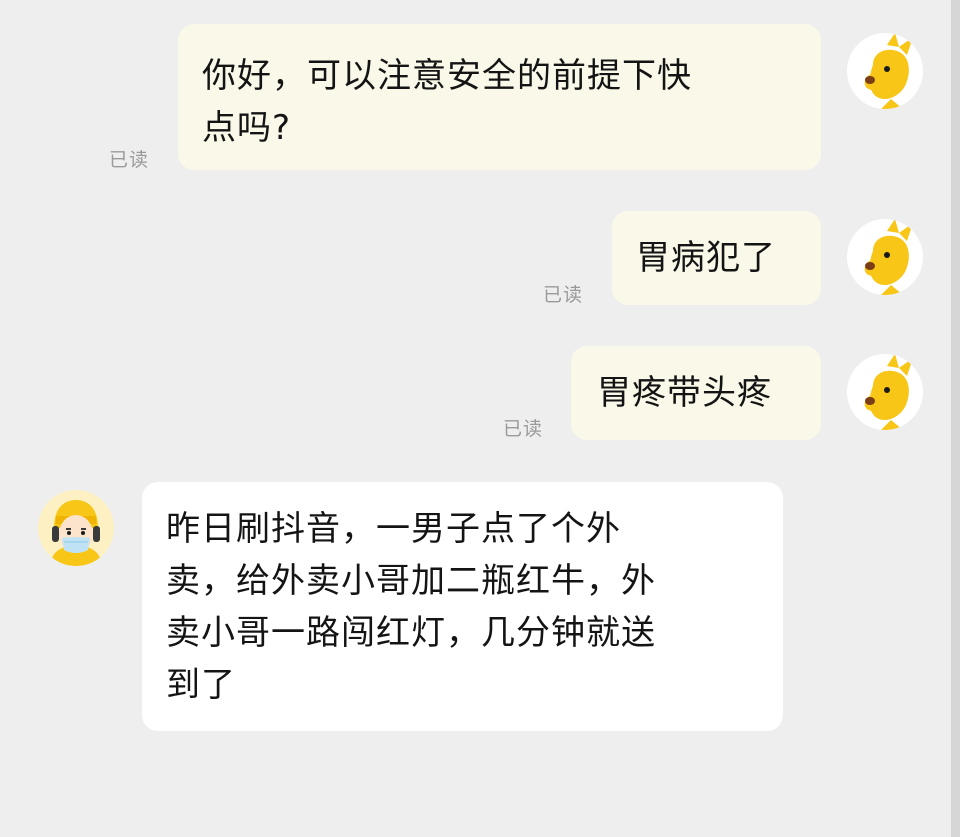 This screenshot has height=837, width=960. Describe the element at coordinates (447, 76) in the screenshot. I see `message-text-line: 你好，可以注意安全的前提下快` at that location.